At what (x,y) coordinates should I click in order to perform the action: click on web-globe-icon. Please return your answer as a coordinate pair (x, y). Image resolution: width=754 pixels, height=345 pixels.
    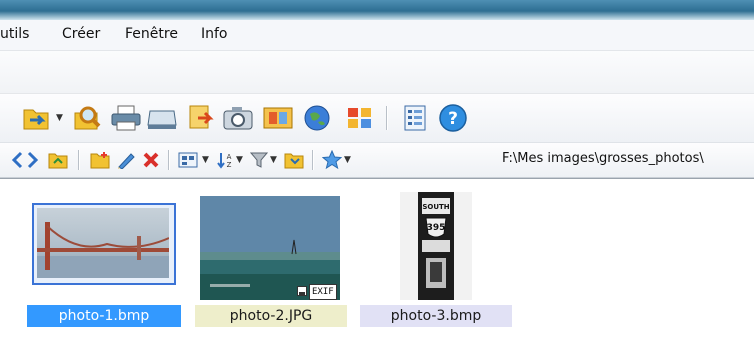
    Looking at the image, I should click on (317, 118).